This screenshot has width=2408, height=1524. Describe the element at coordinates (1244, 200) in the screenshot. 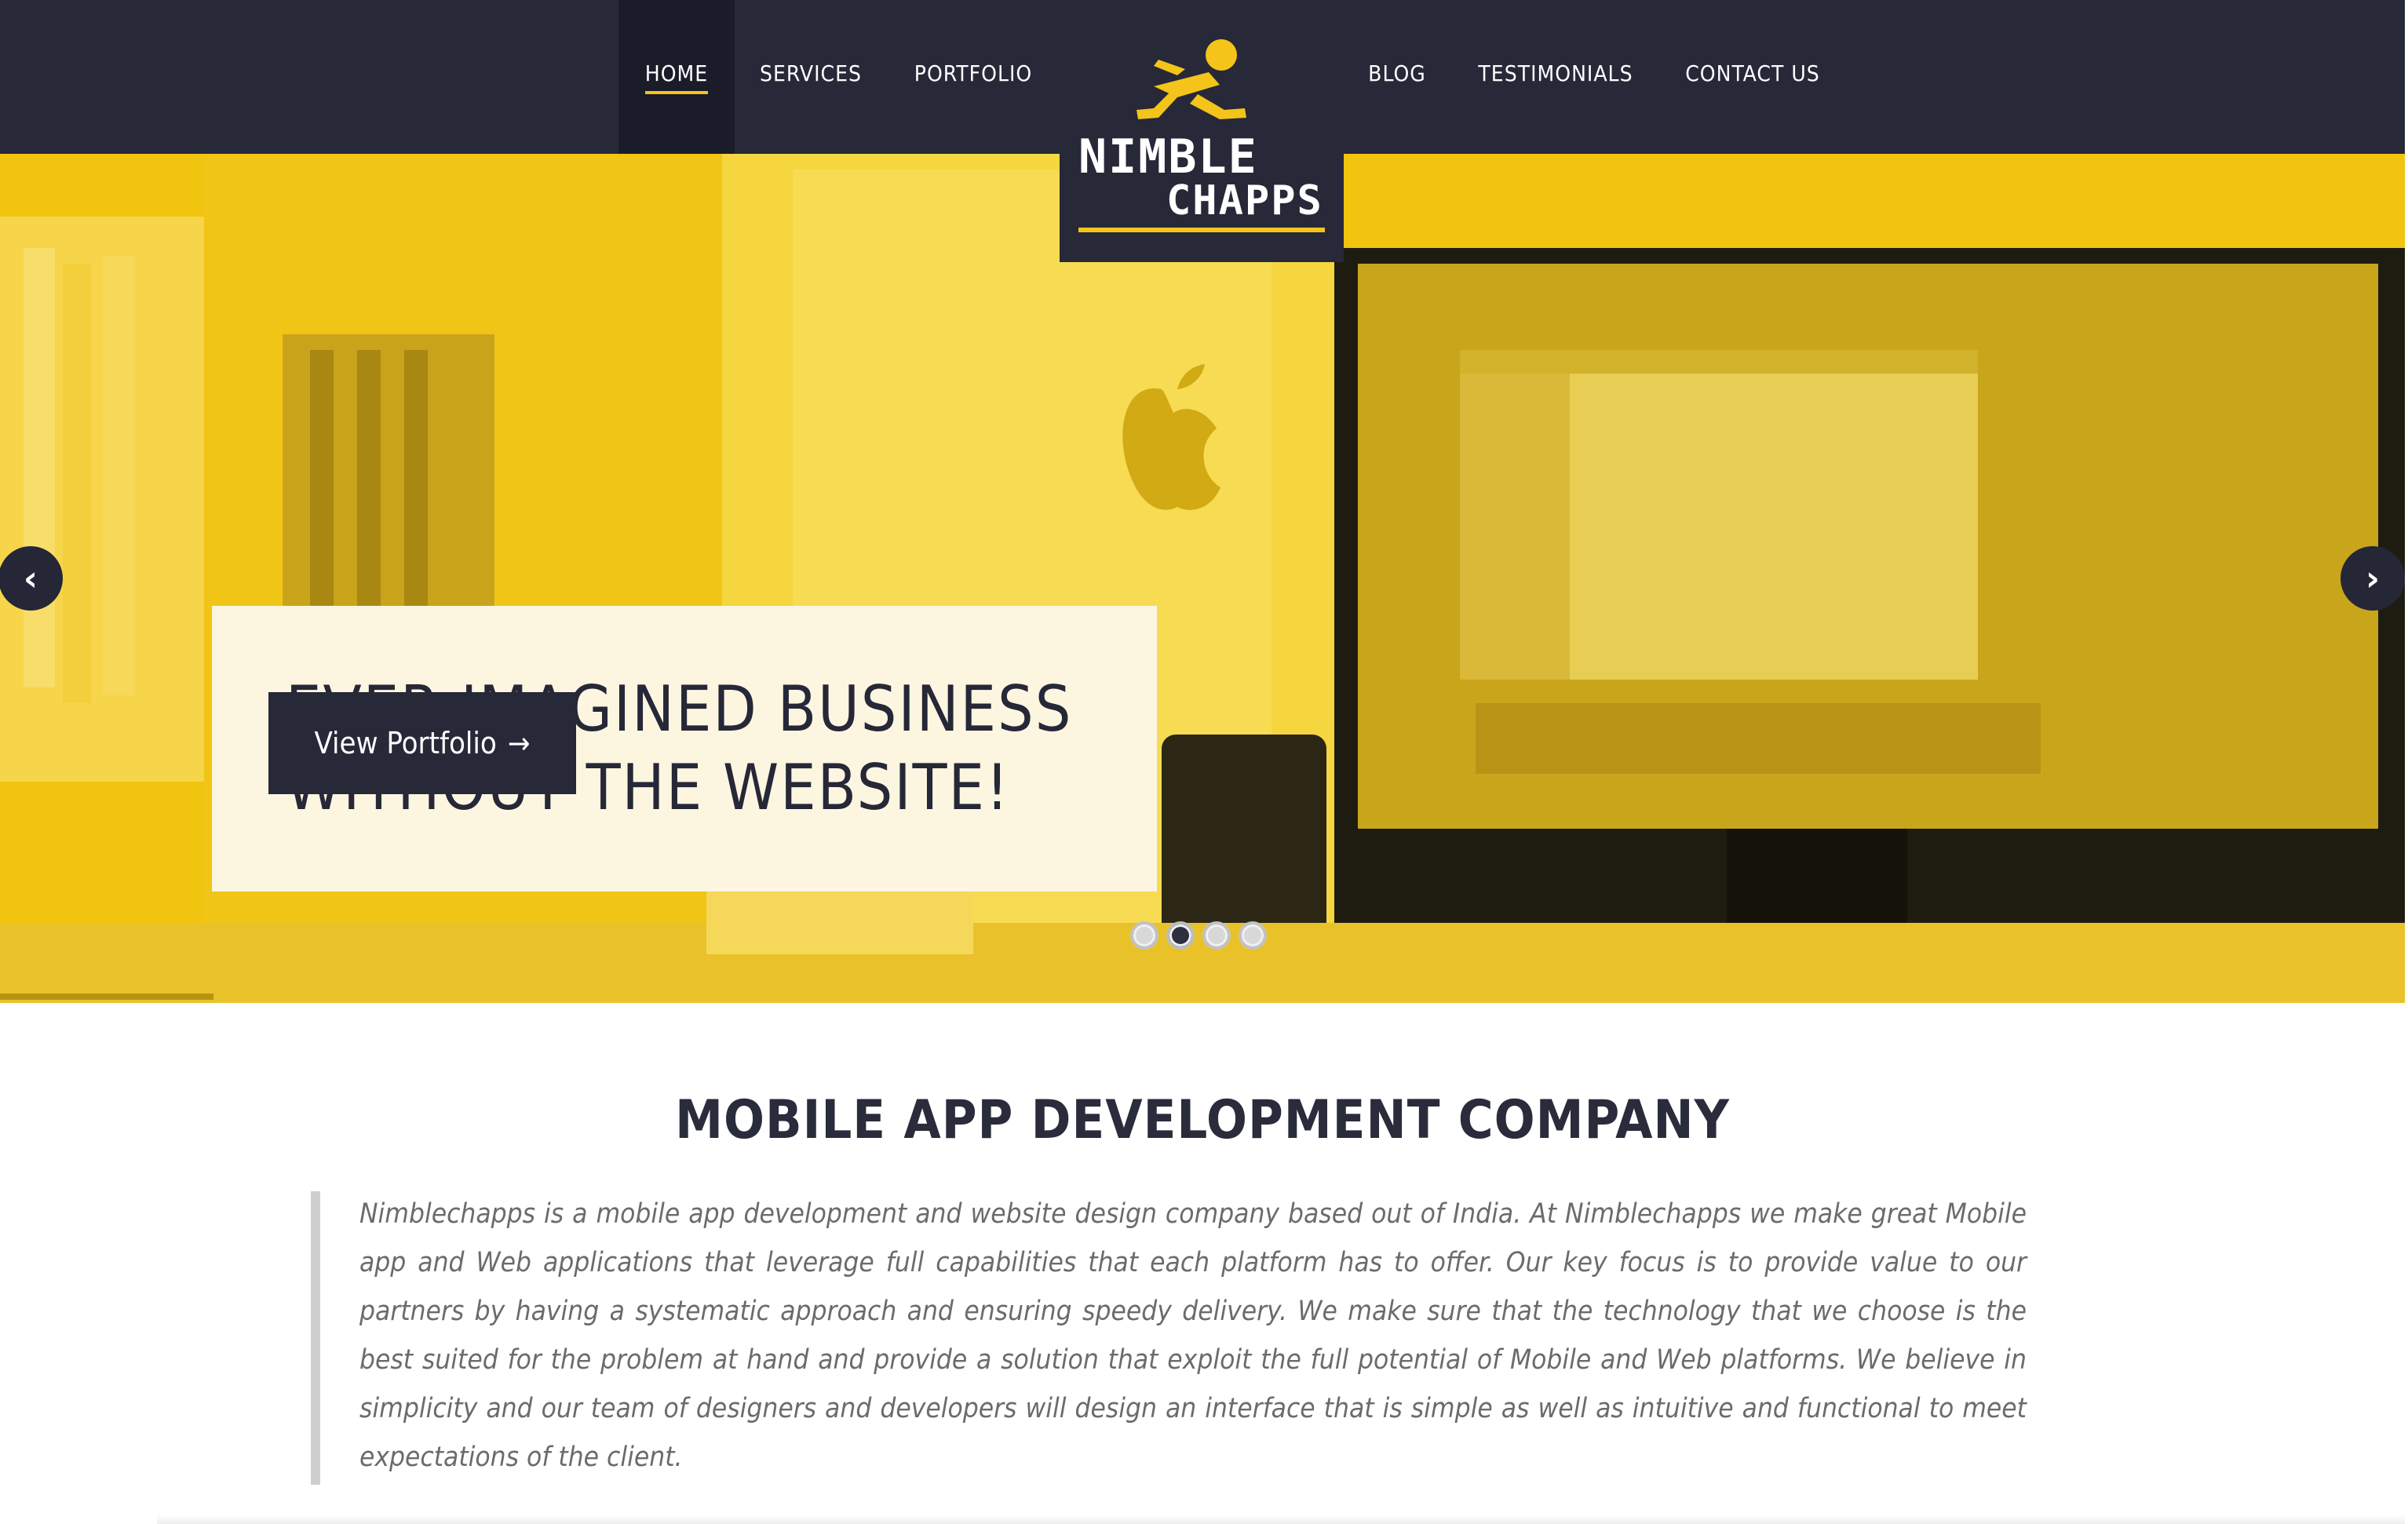

I see `logo-line-2: CHAPPS` at that location.